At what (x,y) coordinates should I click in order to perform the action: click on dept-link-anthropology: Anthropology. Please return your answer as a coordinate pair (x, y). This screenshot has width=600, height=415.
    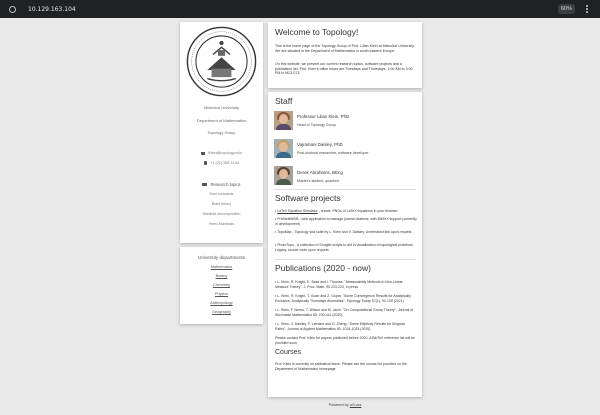
    Looking at the image, I should click on (221, 303).